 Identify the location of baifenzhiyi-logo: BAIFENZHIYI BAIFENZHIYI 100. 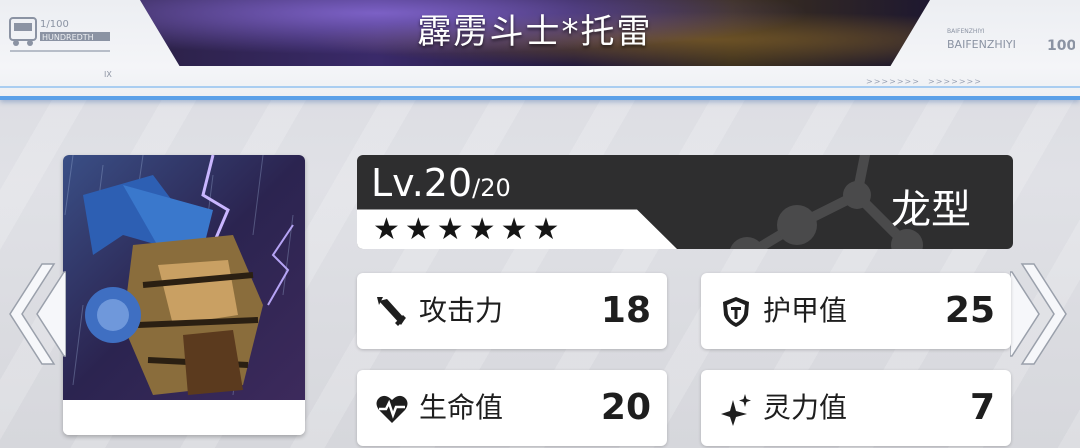
(1011, 41).